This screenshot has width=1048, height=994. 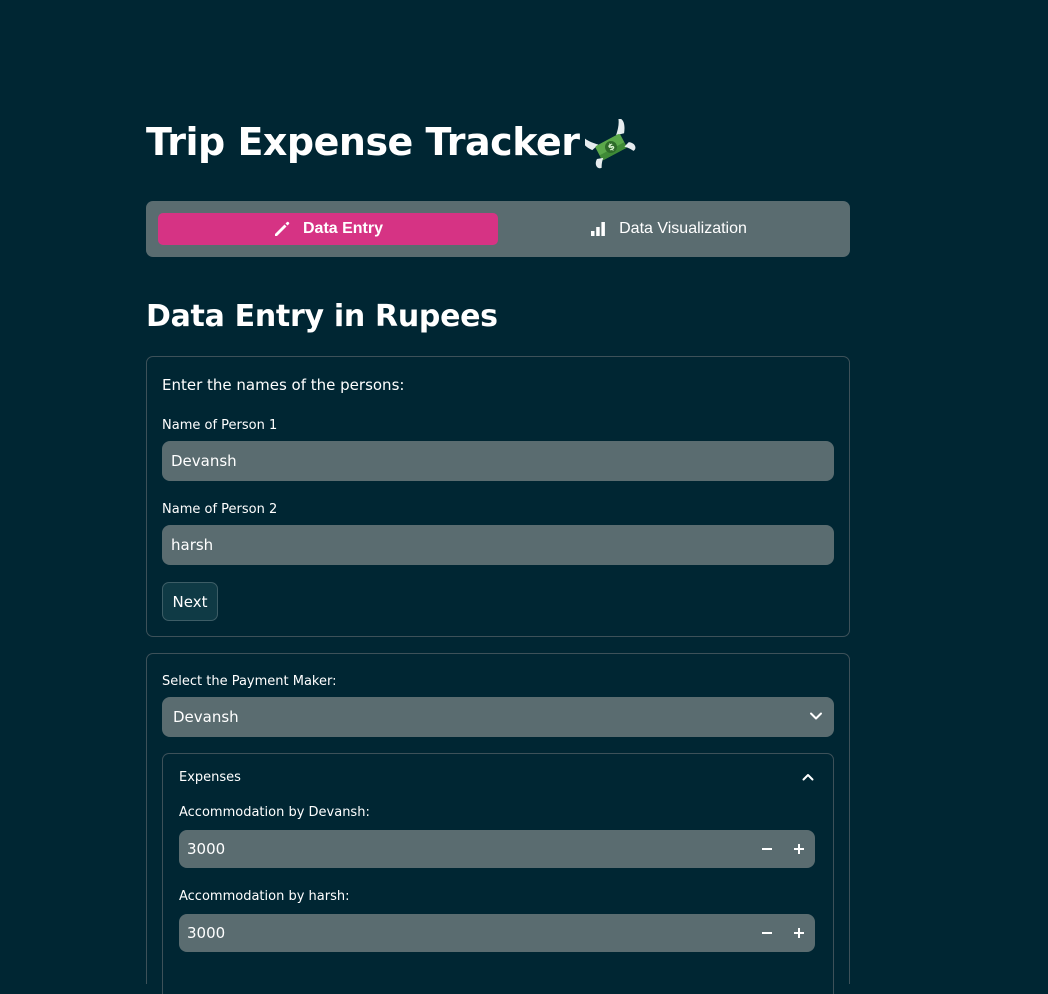 What do you see at coordinates (497, 849) in the screenshot?
I see `accommodation-devansh-input: 3000` at bounding box center [497, 849].